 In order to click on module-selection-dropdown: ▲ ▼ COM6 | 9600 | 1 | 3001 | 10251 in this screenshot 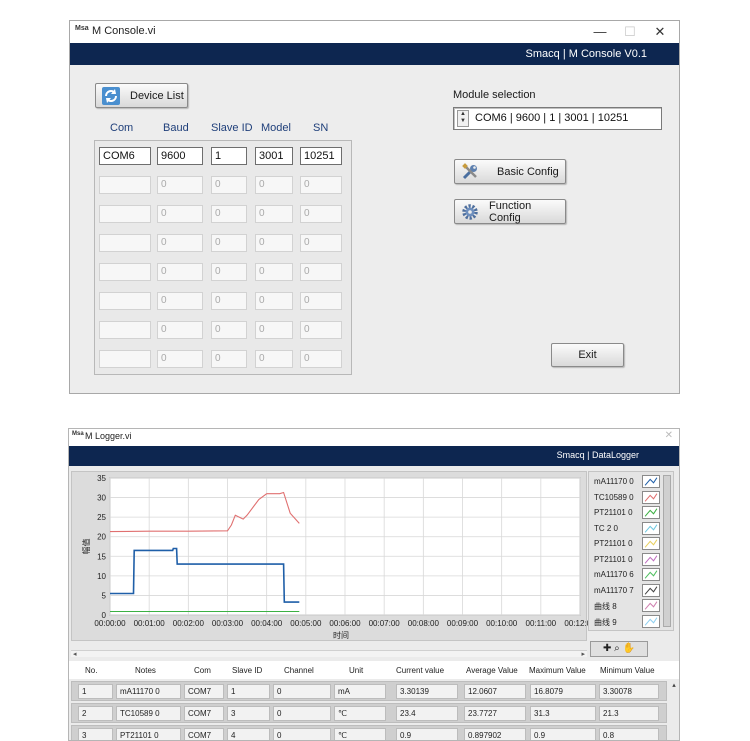, I will do `click(557, 118)`.